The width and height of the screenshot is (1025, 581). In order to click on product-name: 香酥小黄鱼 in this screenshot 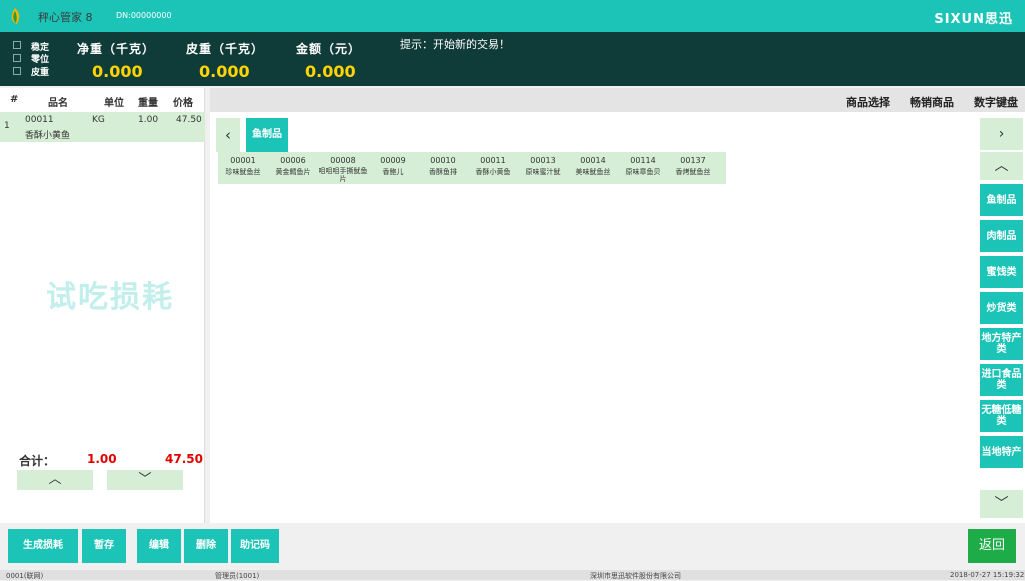, I will do `click(493, 172)`.